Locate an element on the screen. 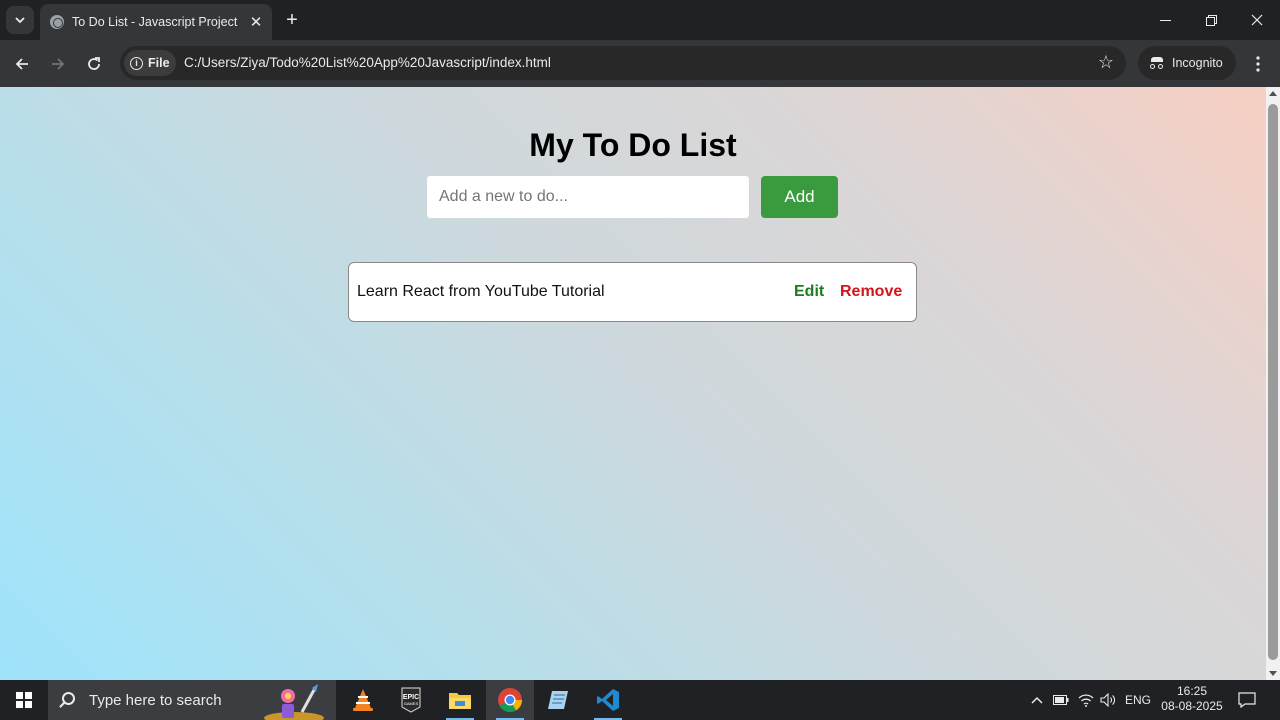 Image resolution: width=1280 pixels, height=720 pixels. incognito-icon is located at coordinates (1157, 63).